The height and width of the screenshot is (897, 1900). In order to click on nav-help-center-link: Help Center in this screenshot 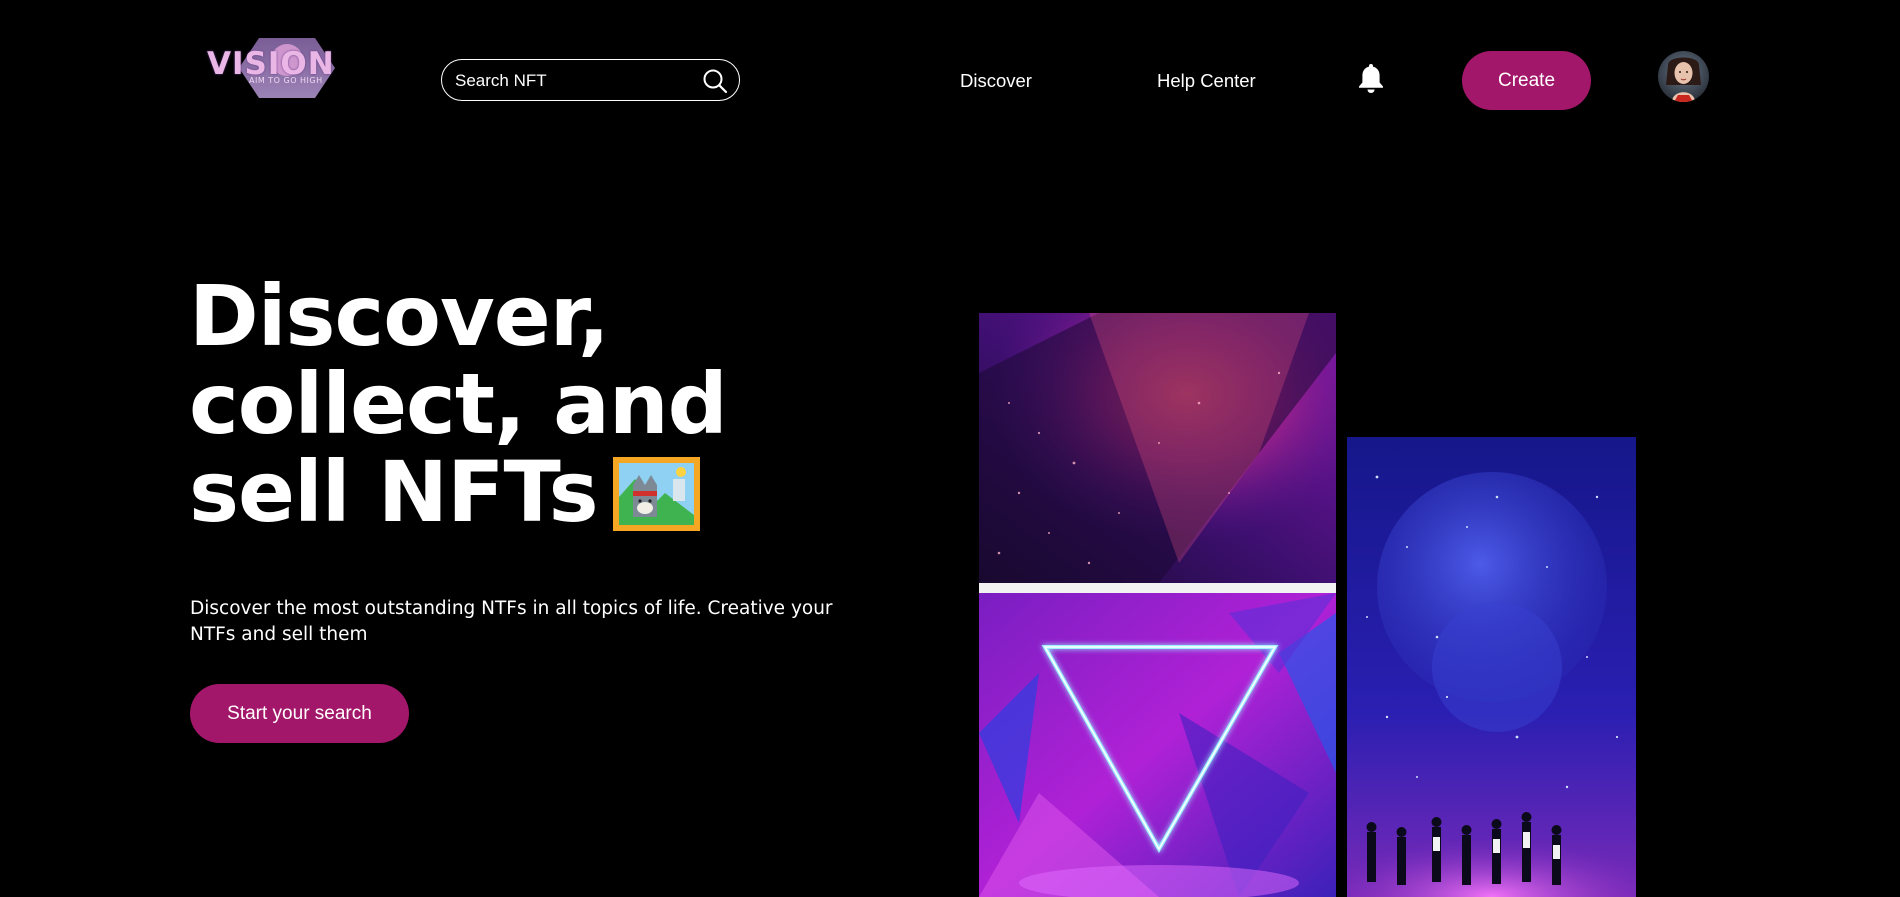, I will do `click(1206, 81)`.